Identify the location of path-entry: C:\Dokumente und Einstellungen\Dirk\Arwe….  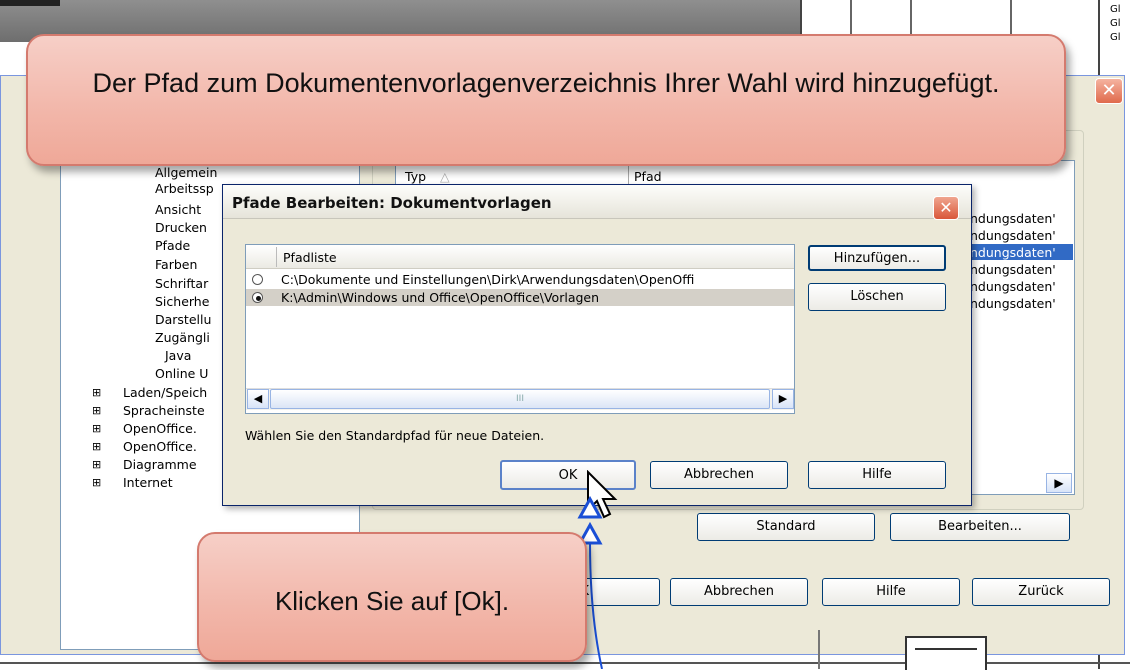
(536, 279).